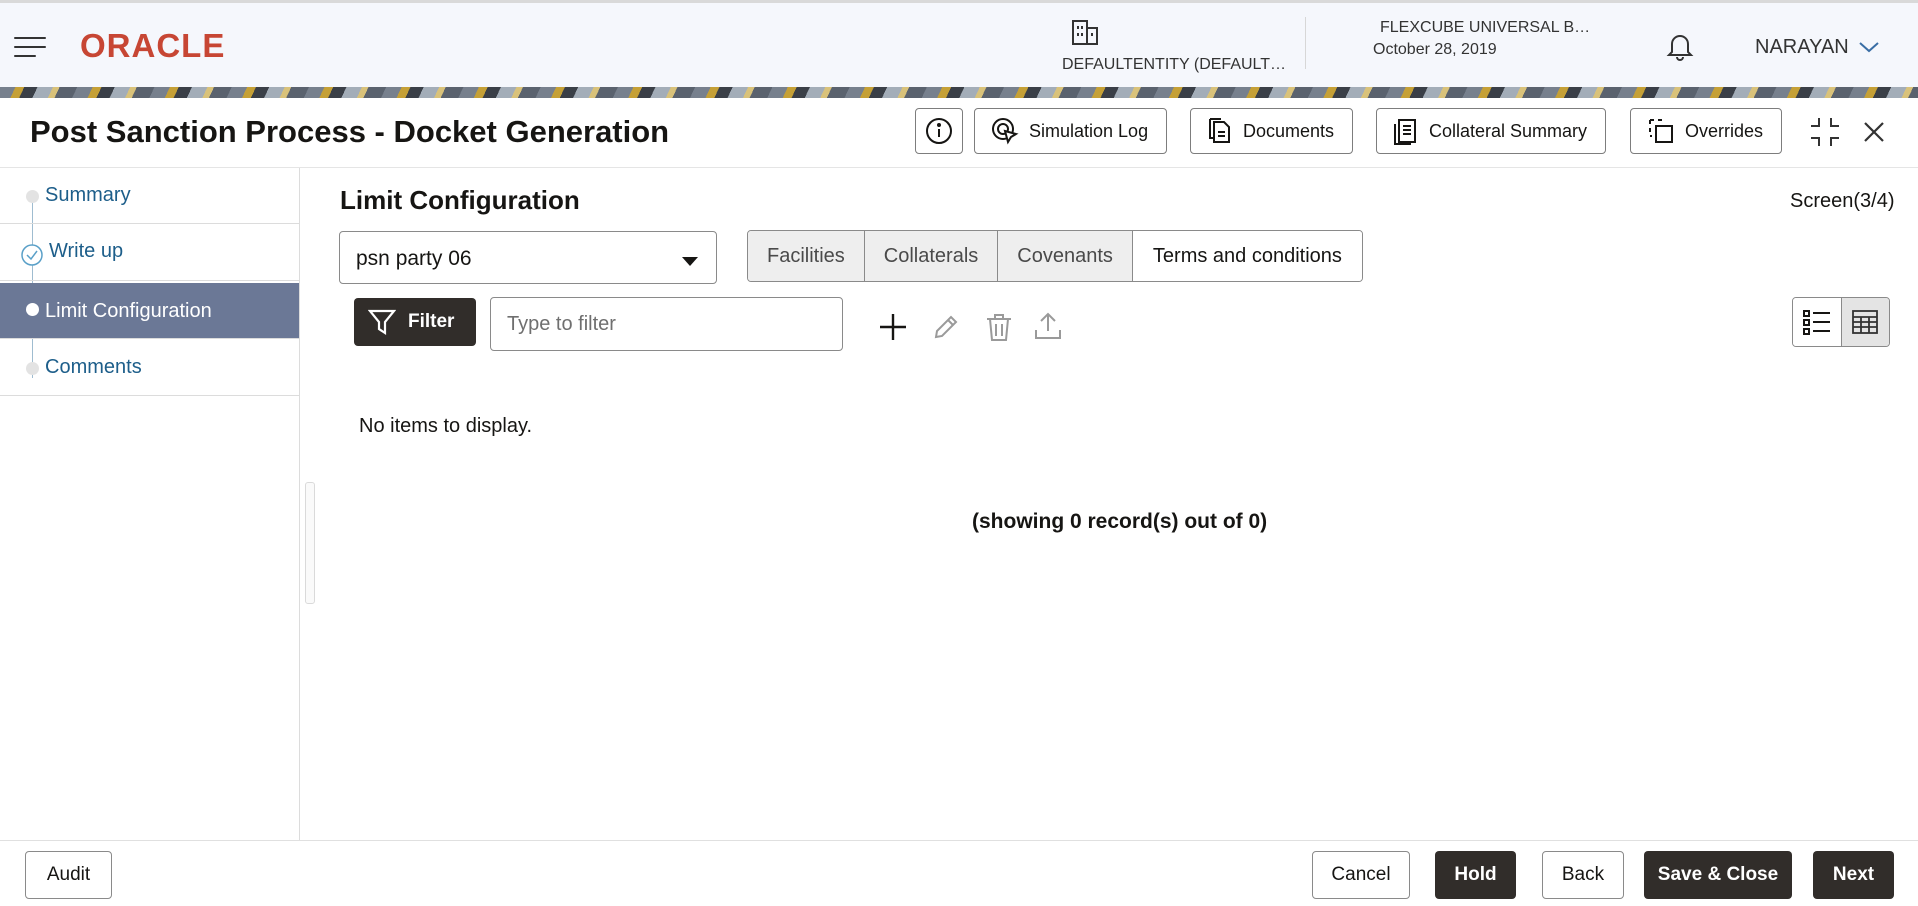  I want to click on step-current-icon, so click(32, 309).